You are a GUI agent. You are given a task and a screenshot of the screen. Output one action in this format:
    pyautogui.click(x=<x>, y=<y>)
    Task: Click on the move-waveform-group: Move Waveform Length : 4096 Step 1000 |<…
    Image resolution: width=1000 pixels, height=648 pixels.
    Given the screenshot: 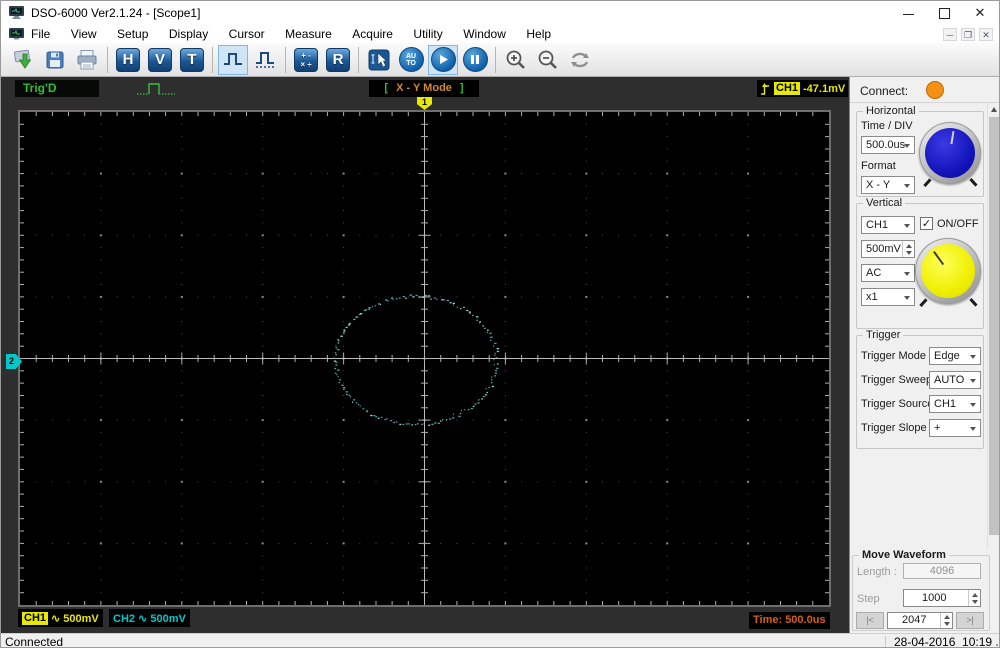 What is the action you would take?
    pyautogui.click(x=921, y=590)
    